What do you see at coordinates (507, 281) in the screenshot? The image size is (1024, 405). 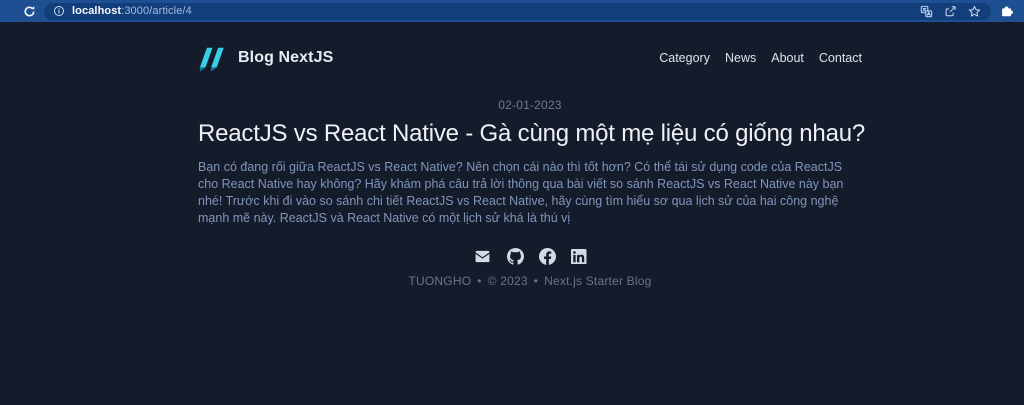 I see `footer-copyright: © 2023` at bounding box center [507, 281].